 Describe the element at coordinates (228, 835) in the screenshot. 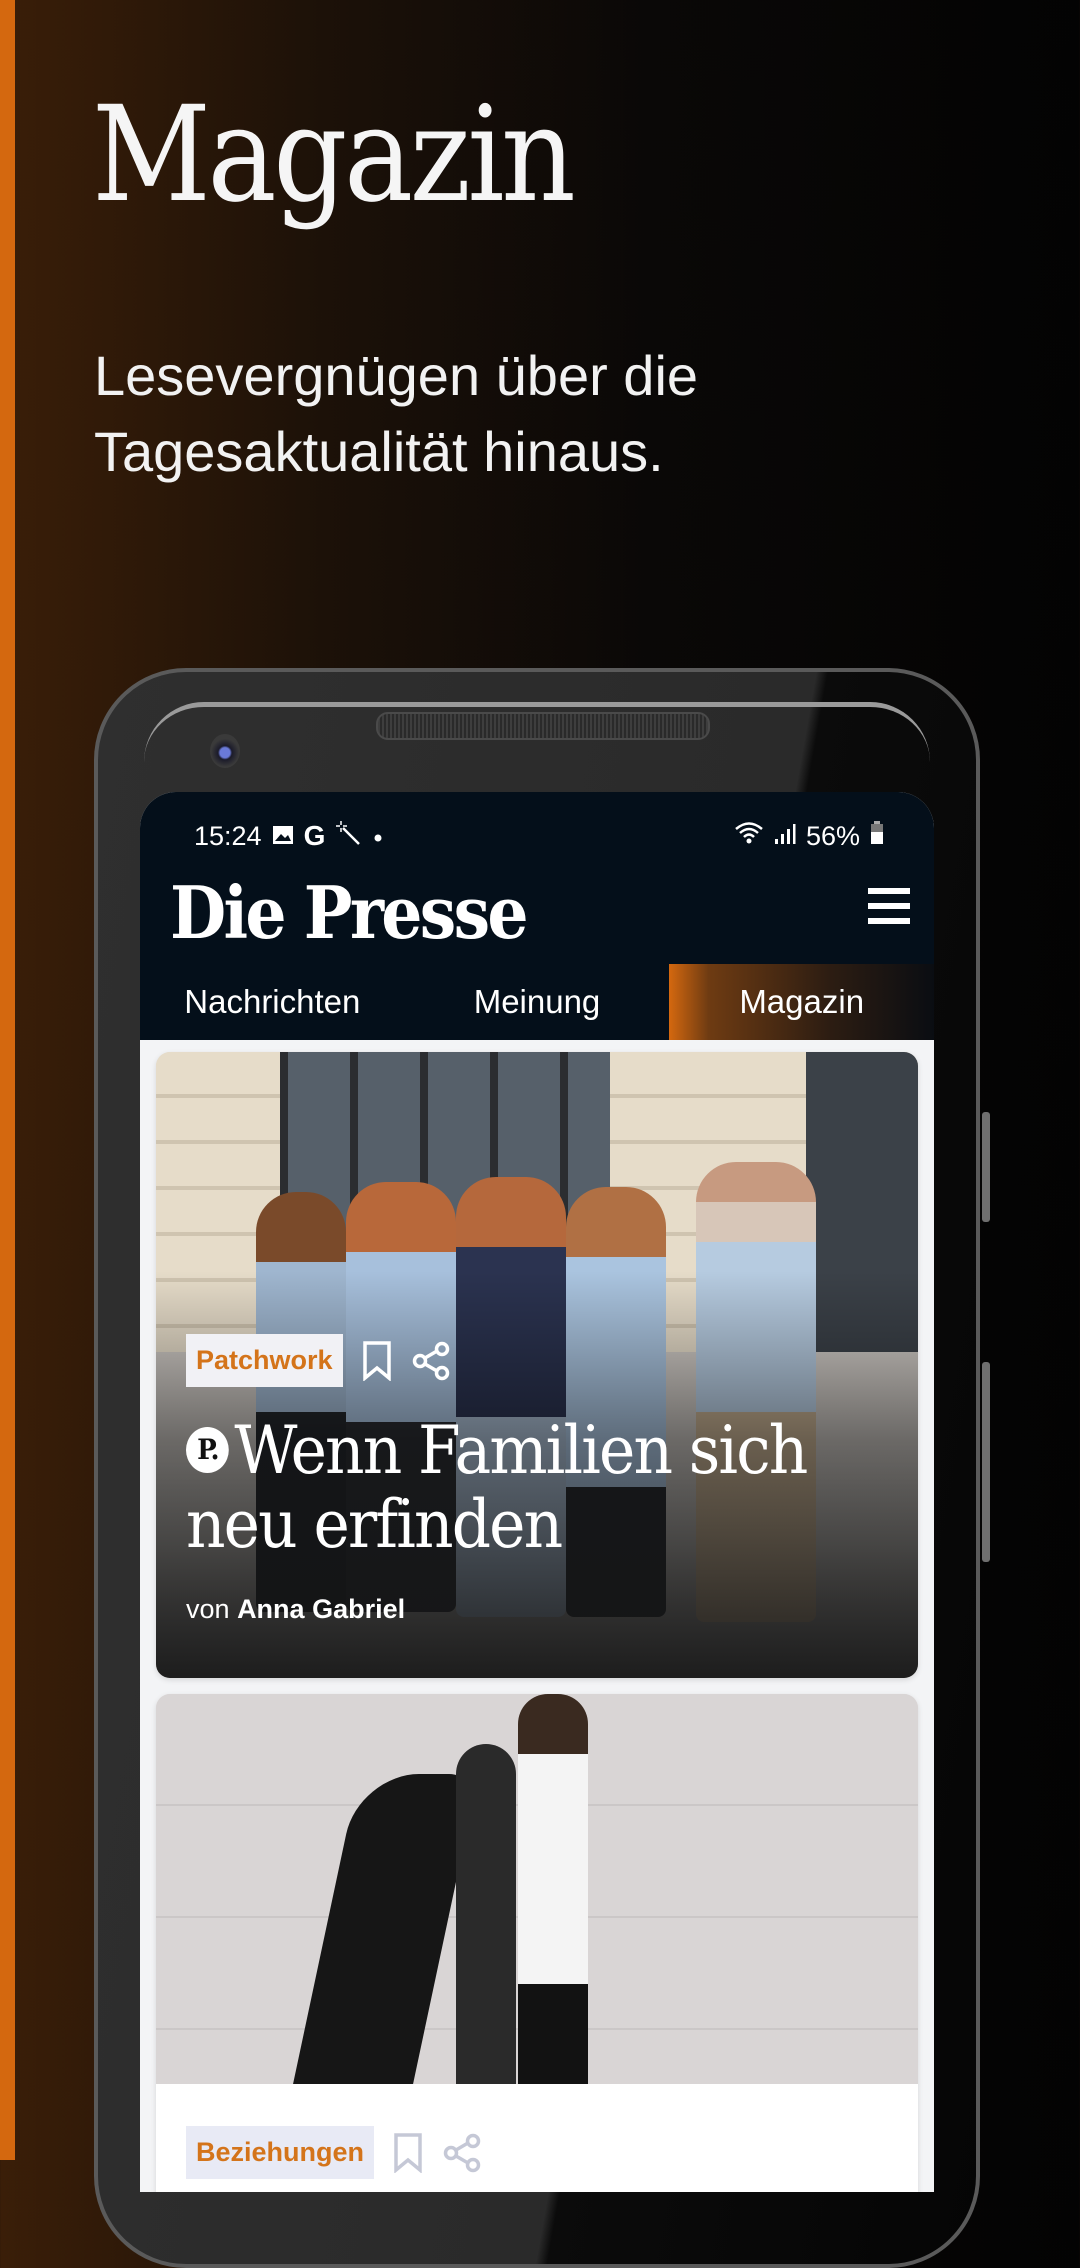

I see `status-time: 15:24` at that location.